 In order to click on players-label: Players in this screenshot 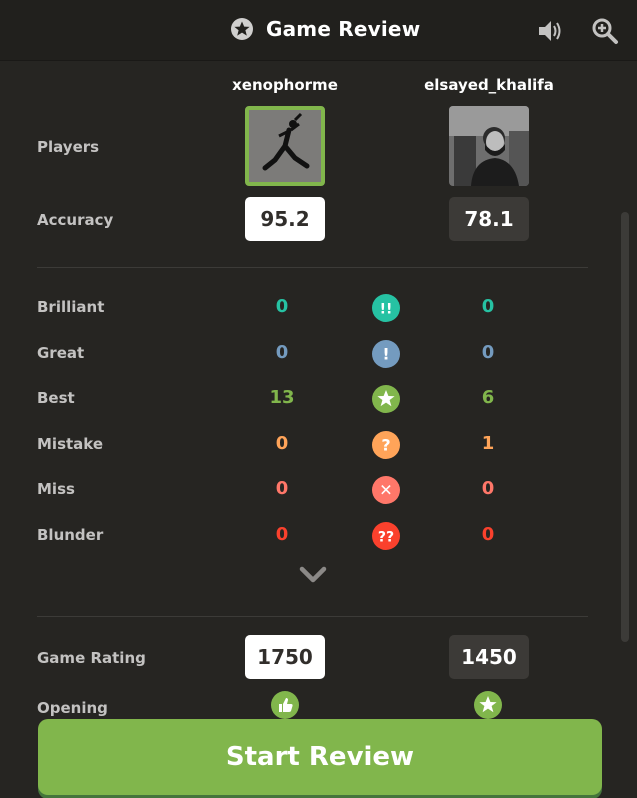, I will do `click(68, 147)`.